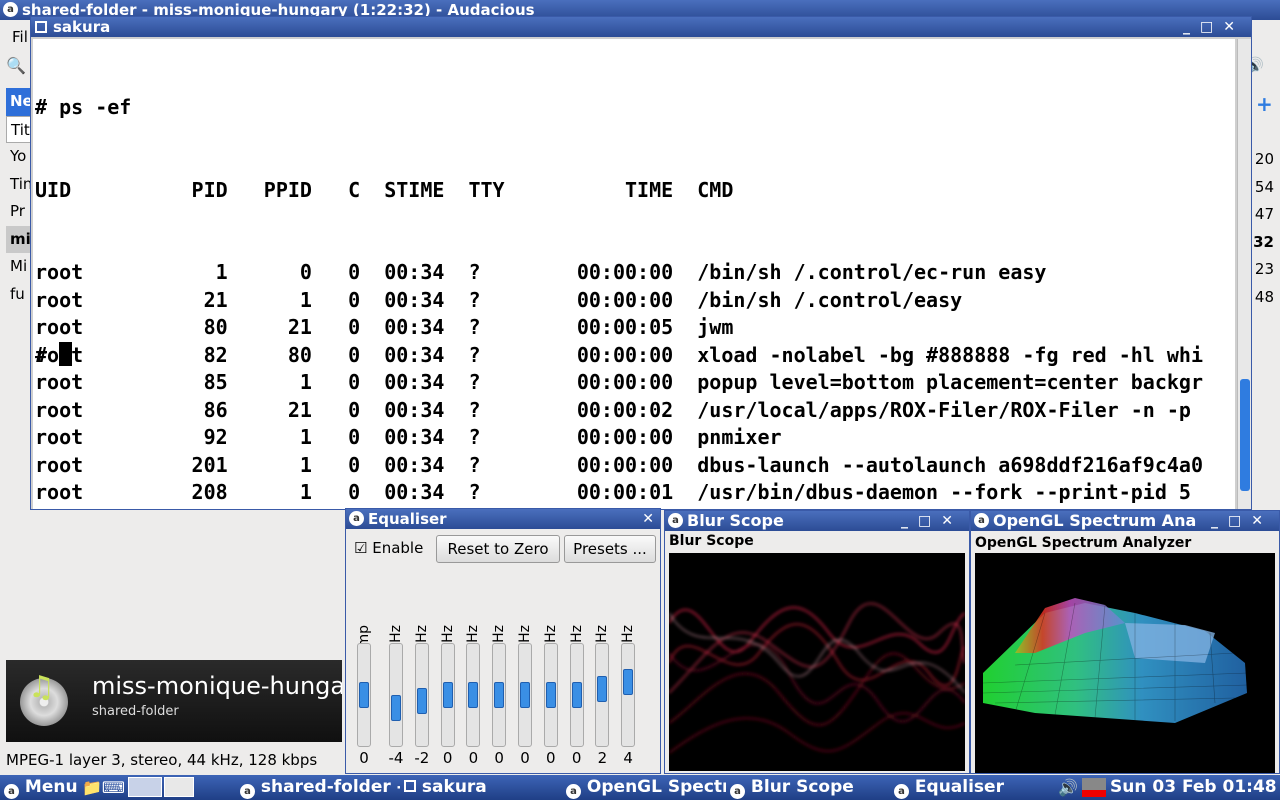 The image size is (1280, 800). I want to click on add-playlist-icon: +, so click(1264, 104).